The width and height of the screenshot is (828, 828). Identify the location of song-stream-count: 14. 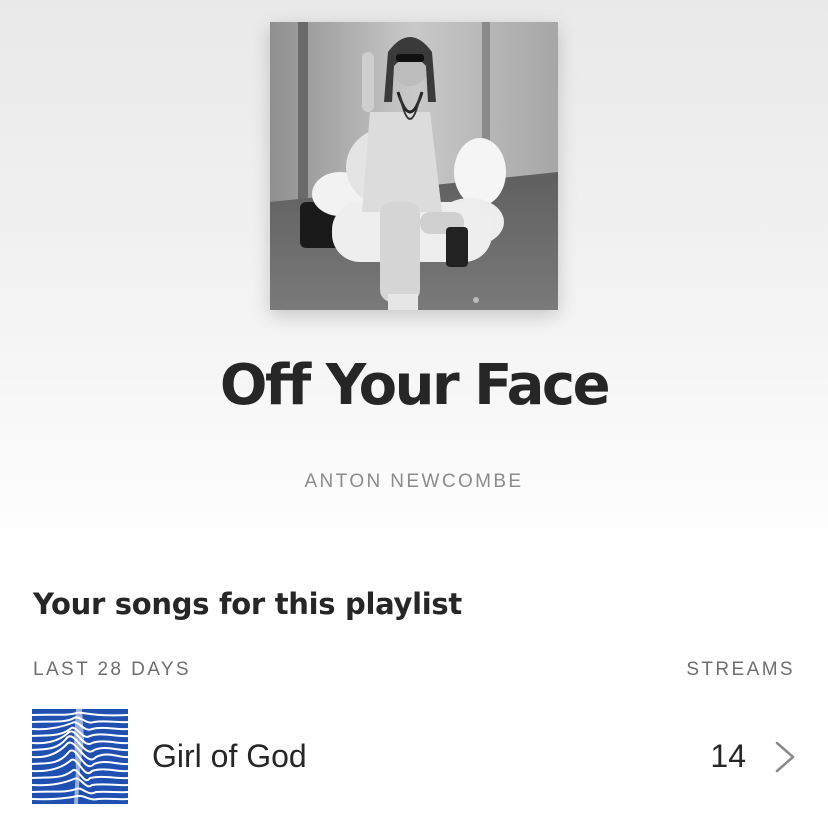
(728, 756).